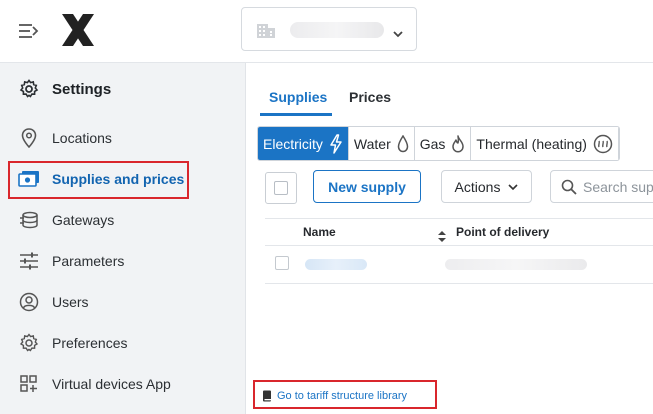  Describe the element at coordinates (122, 302) in the screenshot. I see `sidebar-item-users: Users` at that location.